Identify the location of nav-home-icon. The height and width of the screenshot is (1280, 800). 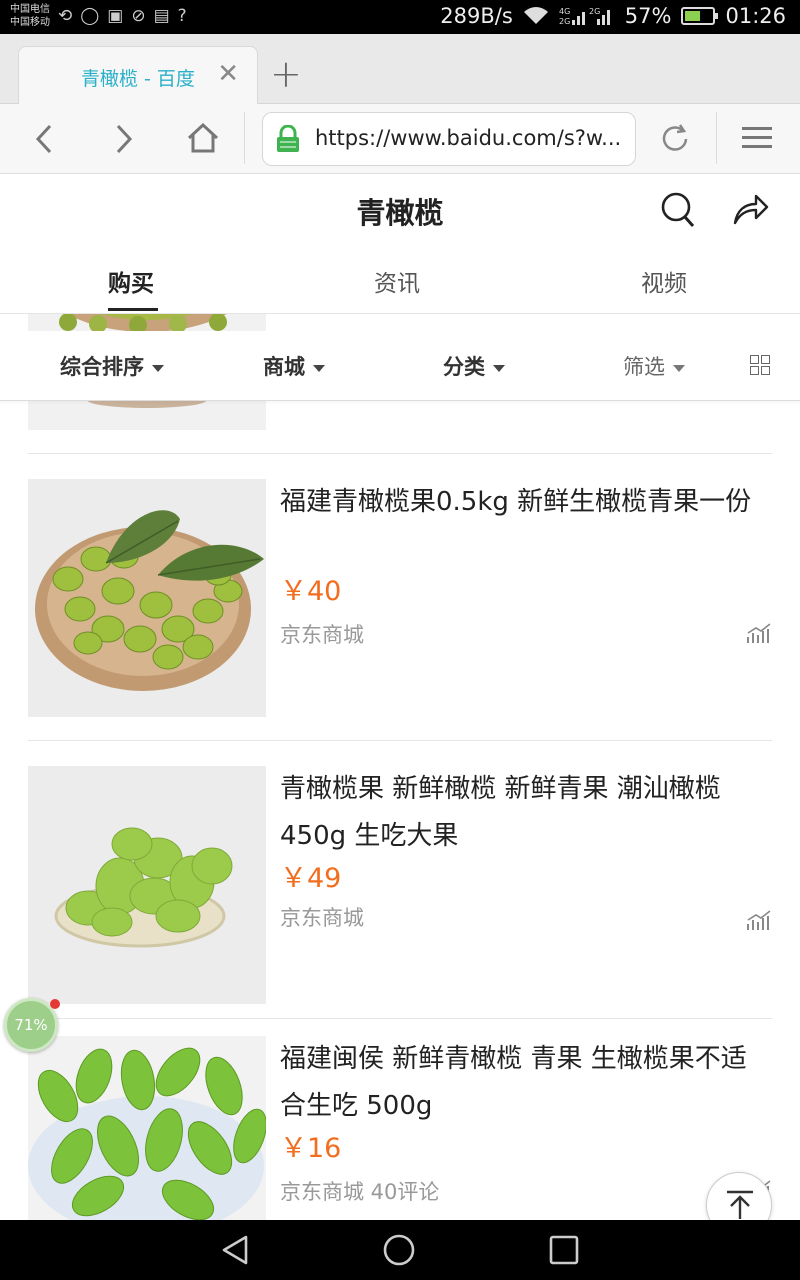
(399, 1250).